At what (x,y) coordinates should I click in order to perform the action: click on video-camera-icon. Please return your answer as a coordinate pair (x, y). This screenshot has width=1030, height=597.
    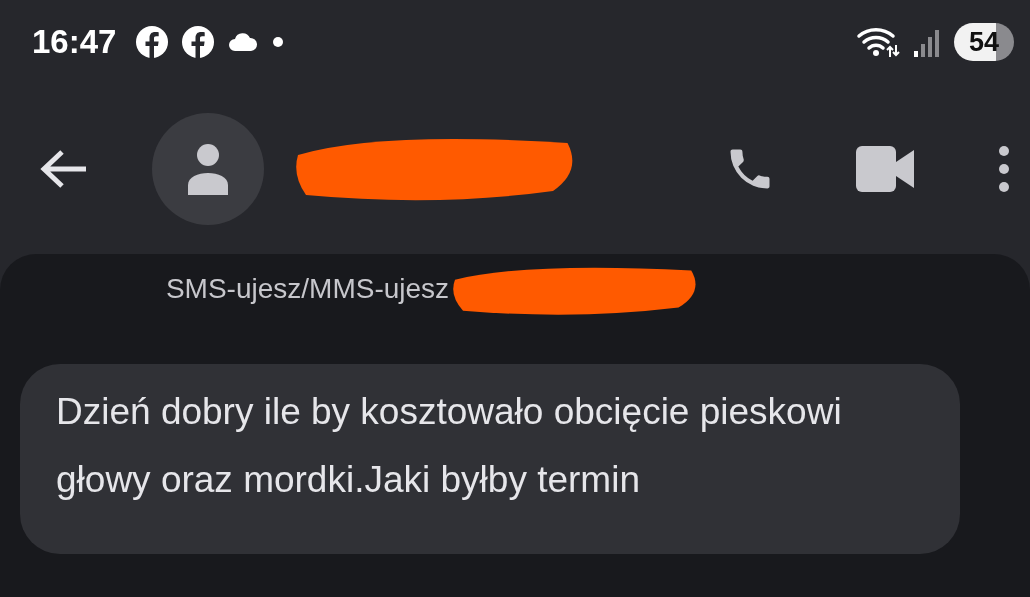
    Looking at the image, I should click on (885, 169).